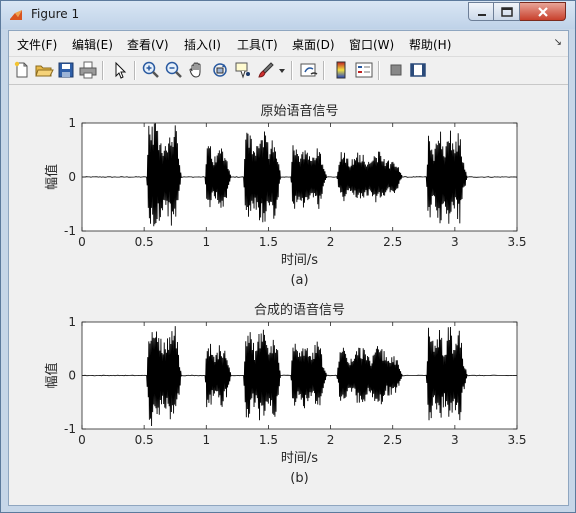 The height and width of the screenshot is (513, 576). Describe the element at coordinates (481, 11) in the screenshot. I see `minimize-button` at that location.